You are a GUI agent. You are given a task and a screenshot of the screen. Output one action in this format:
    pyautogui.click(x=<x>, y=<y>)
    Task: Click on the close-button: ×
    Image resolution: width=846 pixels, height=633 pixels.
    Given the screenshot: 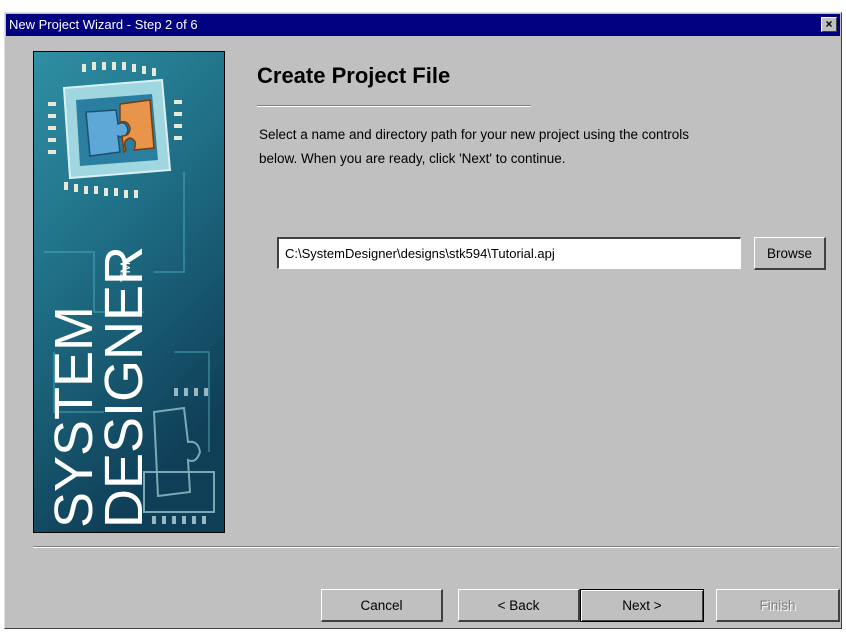 What is the action you would take?
    pyautogui.click(x=829, y=24)
    